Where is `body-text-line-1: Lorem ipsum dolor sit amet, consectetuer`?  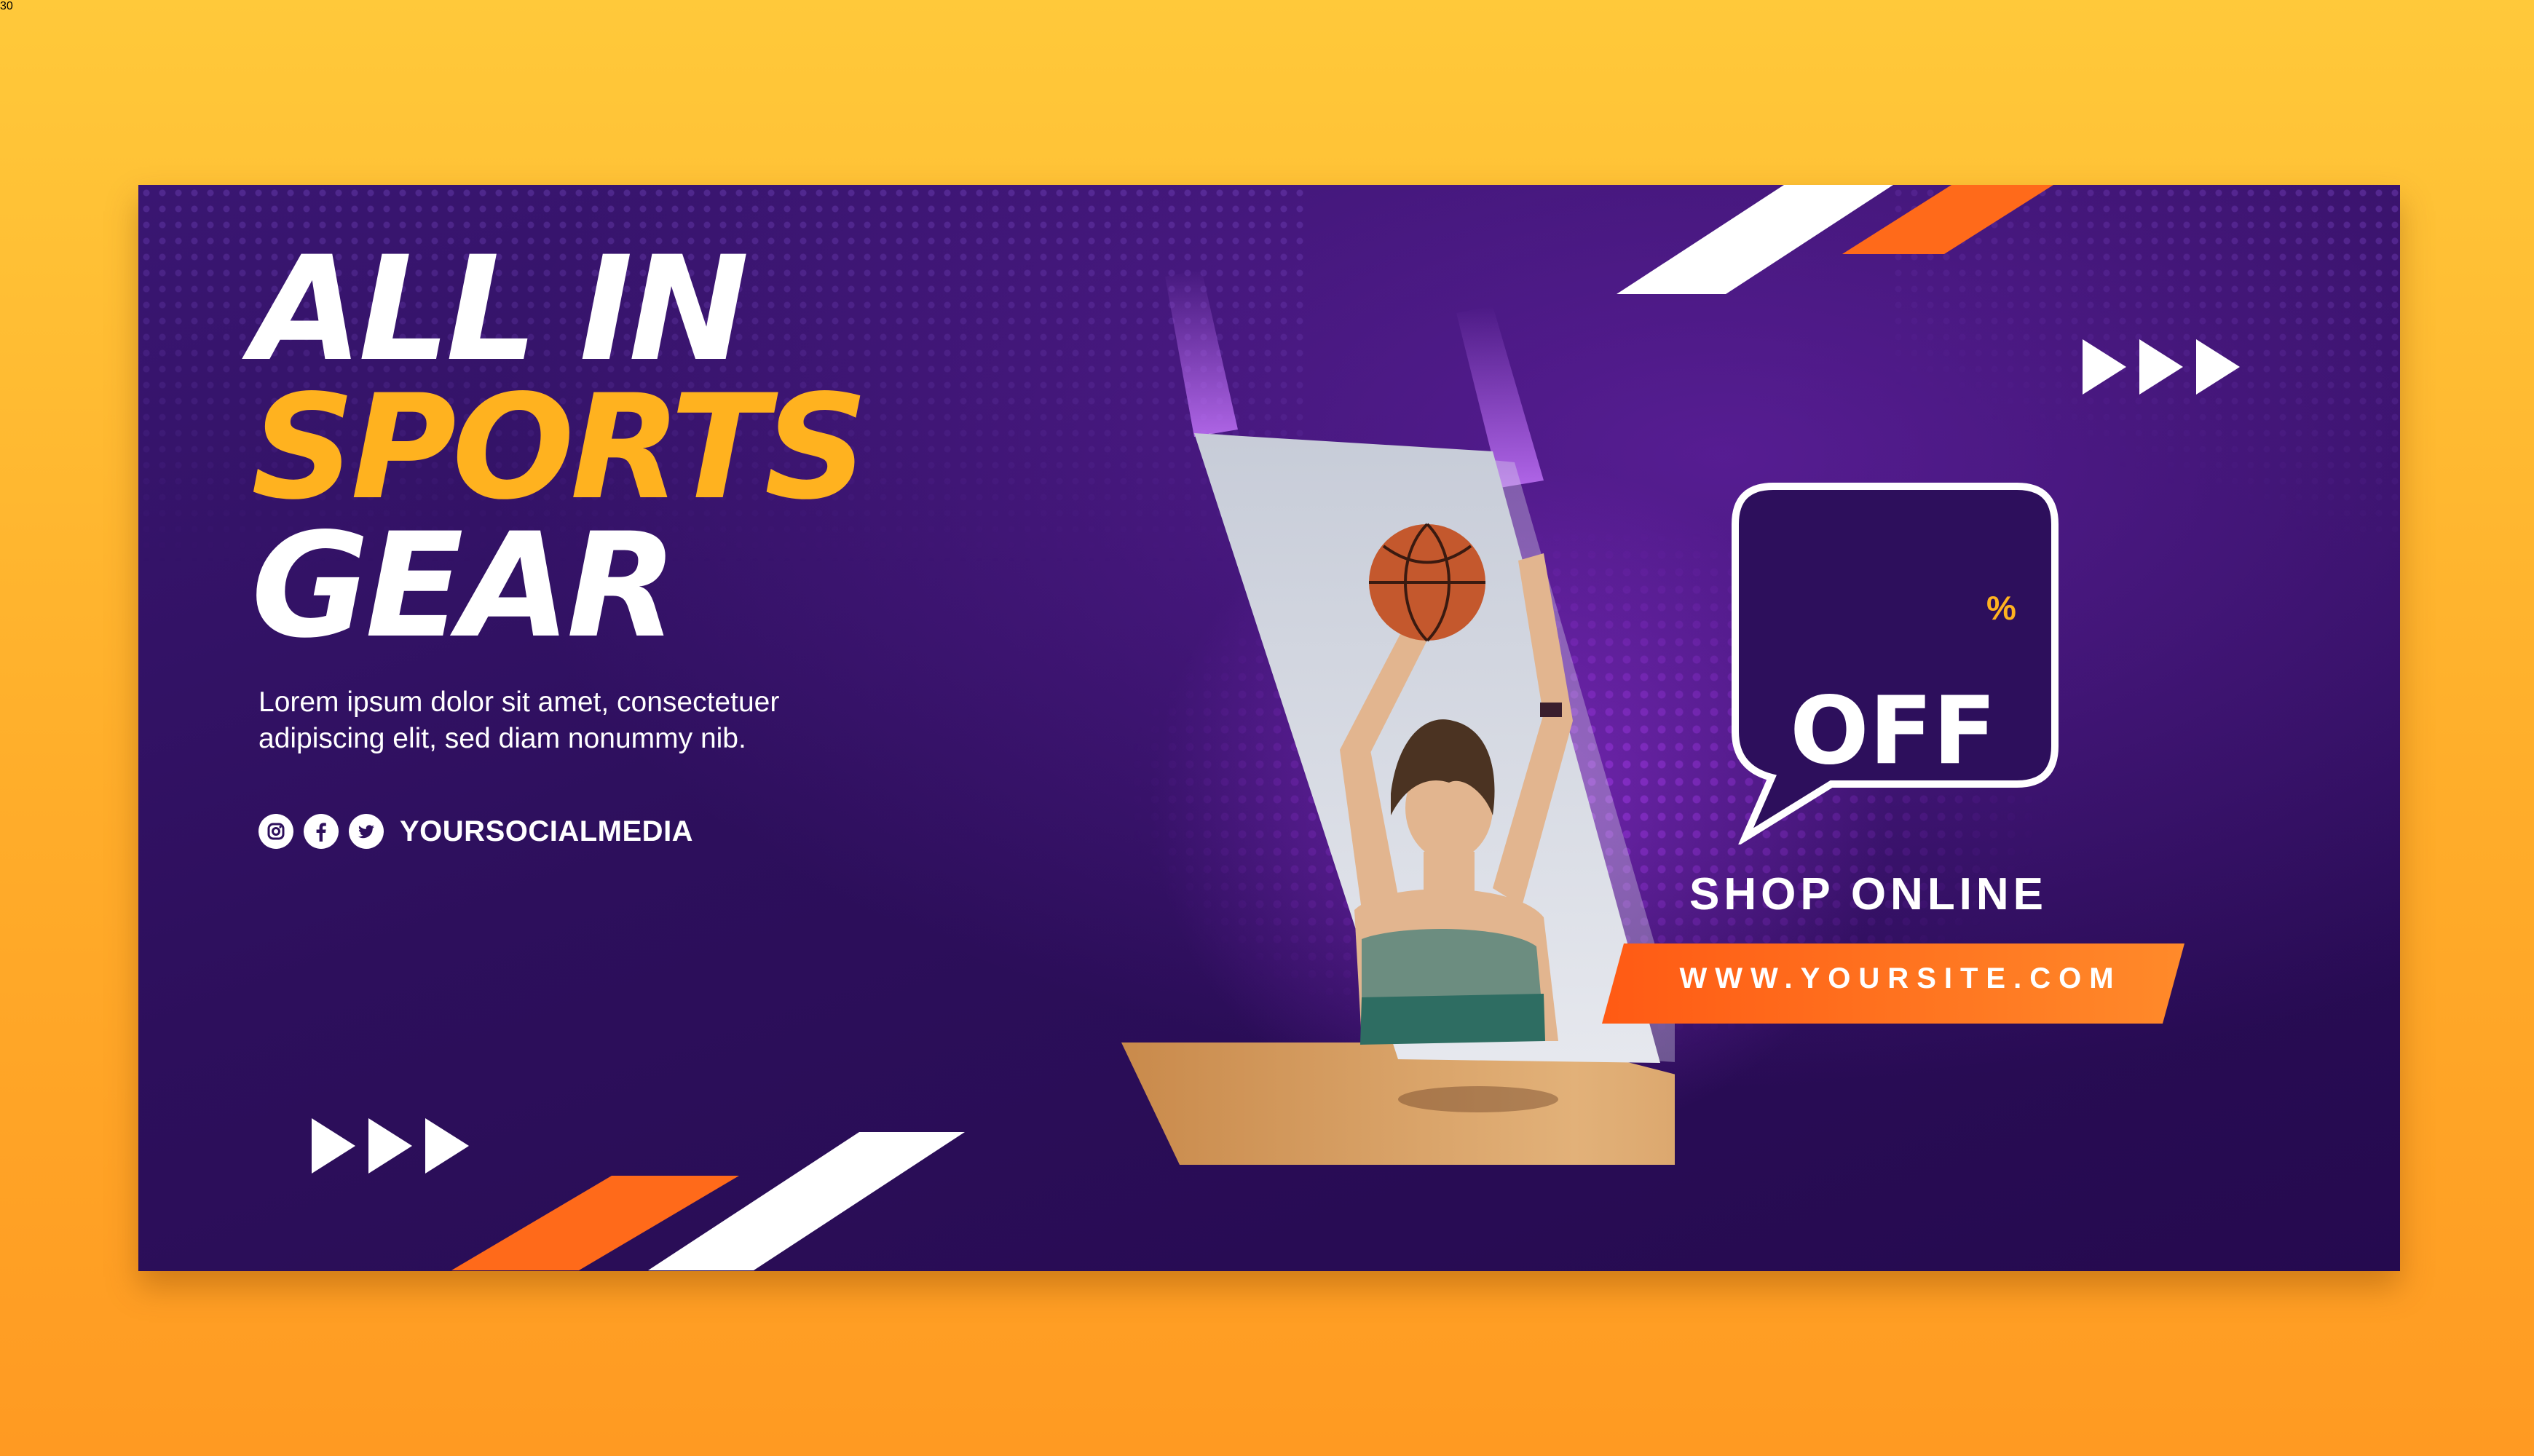 body-text-line-1: Lorem ipsum dolor sit amet, consectetuer is located at coordinates (519, 702).